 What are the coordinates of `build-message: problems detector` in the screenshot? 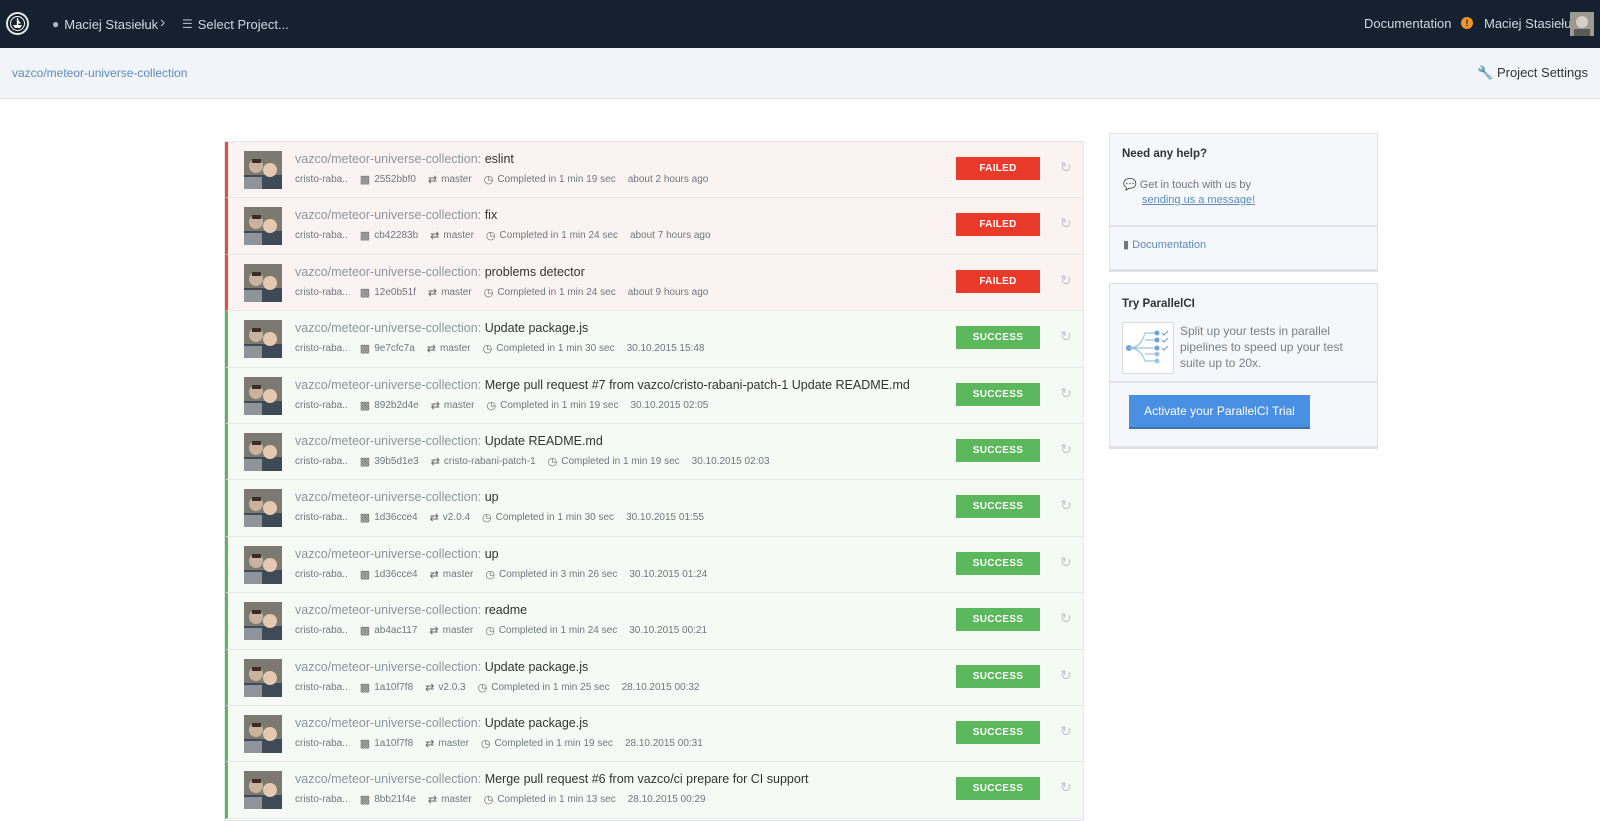 It's located at (534, 271).